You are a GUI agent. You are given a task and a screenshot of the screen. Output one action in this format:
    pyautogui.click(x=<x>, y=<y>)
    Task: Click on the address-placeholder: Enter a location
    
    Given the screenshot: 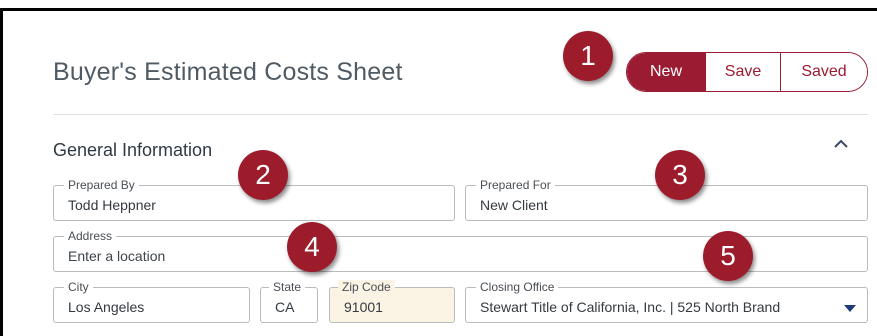 What is the action you would take?
    pyautogui.click(x=117, y=256)
    